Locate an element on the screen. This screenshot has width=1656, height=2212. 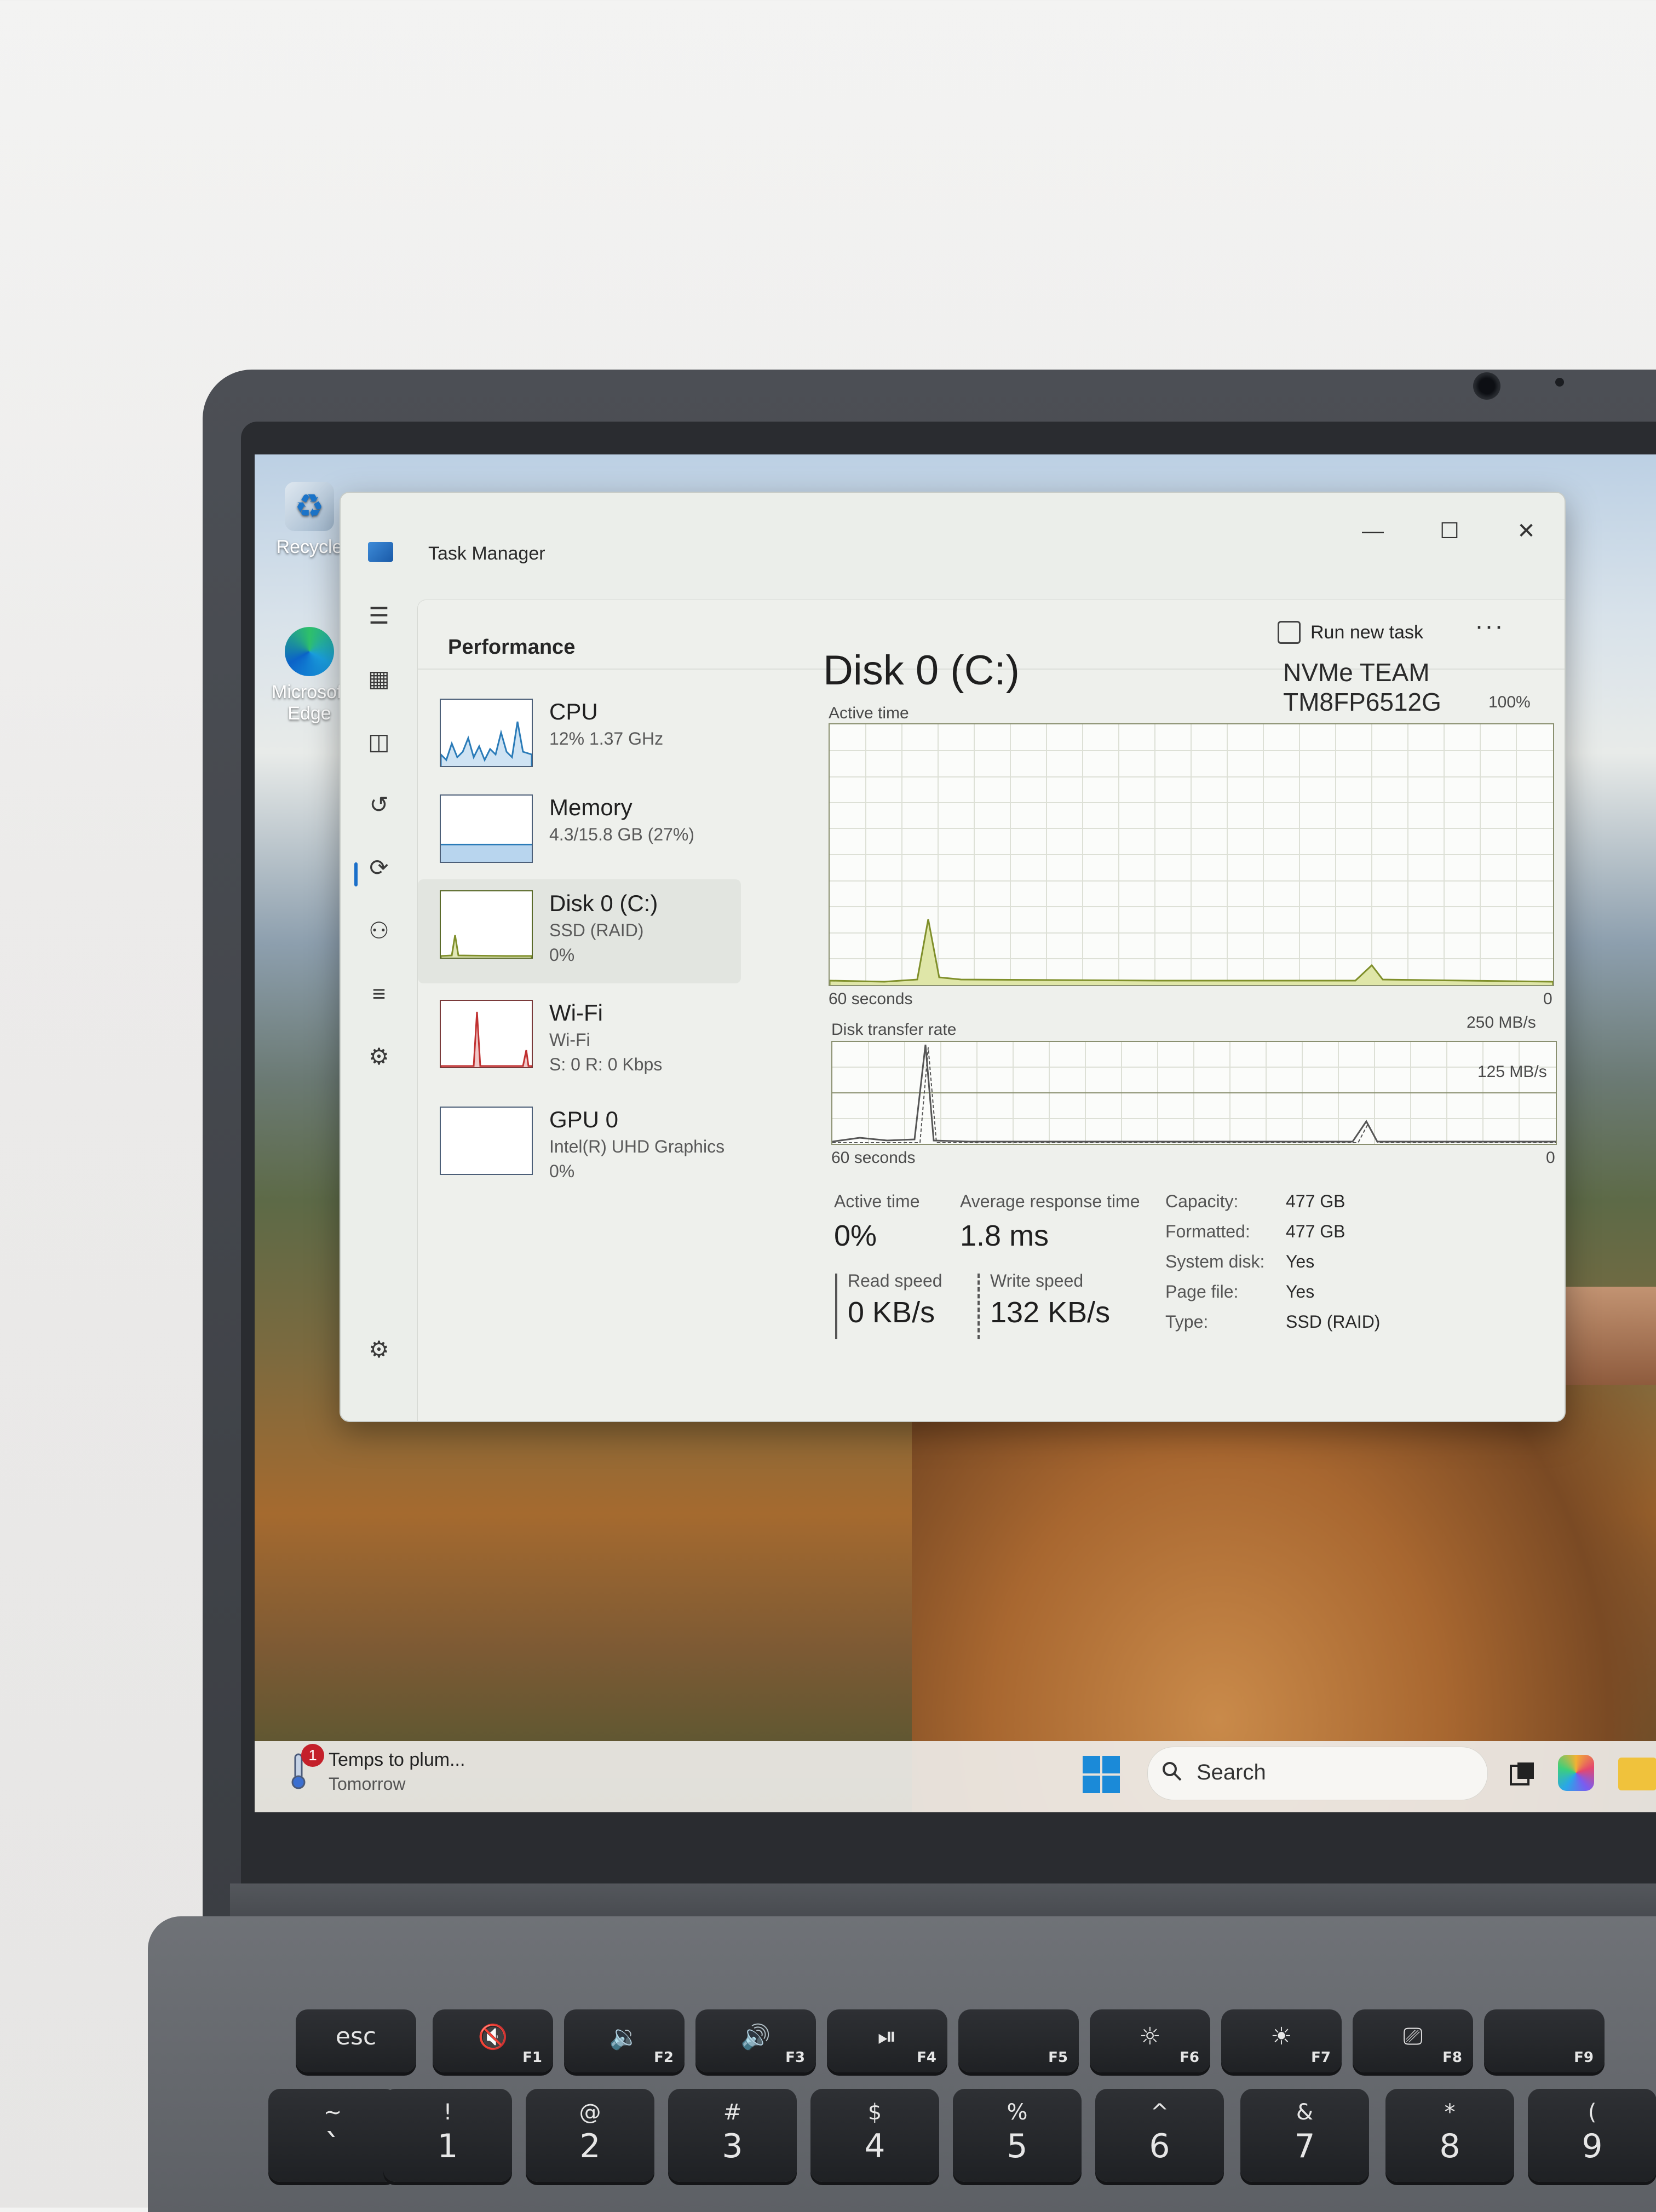
key-fn-5: F5 is located at coordinates (1019, 2041).